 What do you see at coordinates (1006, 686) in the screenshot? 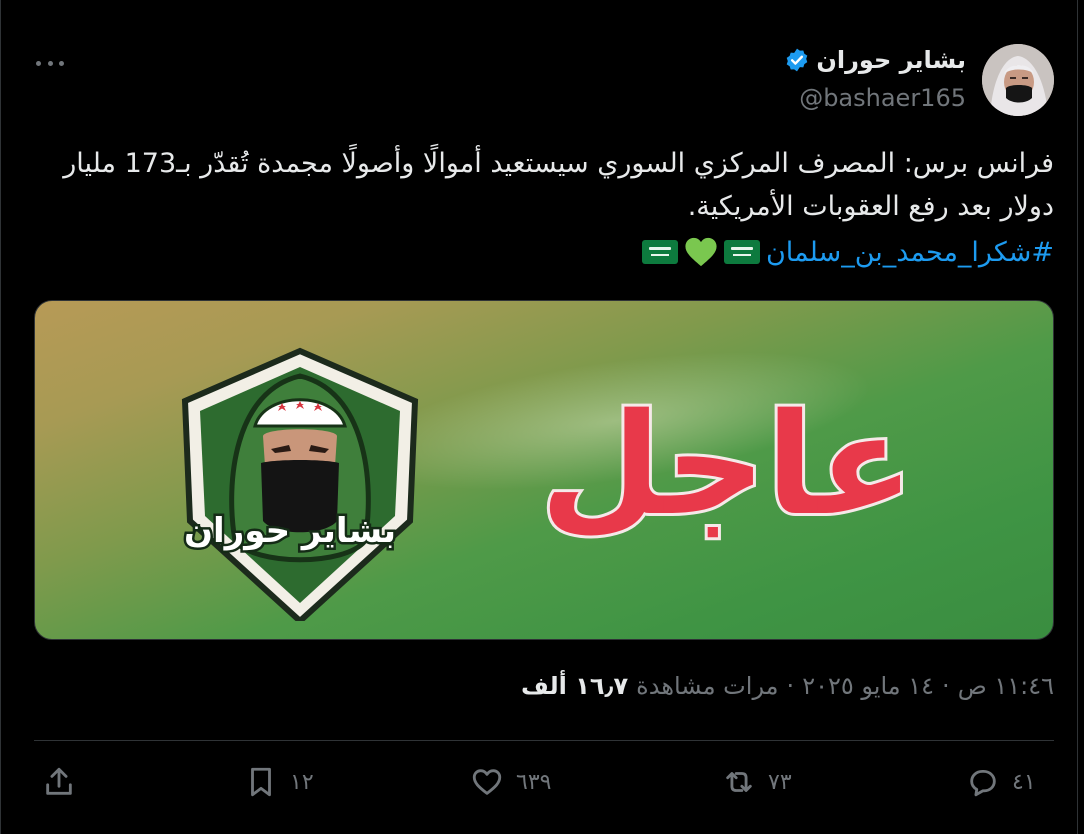
I see `tweet-time: ١١:٤٦ ص` at bounding box center [1006, 686].